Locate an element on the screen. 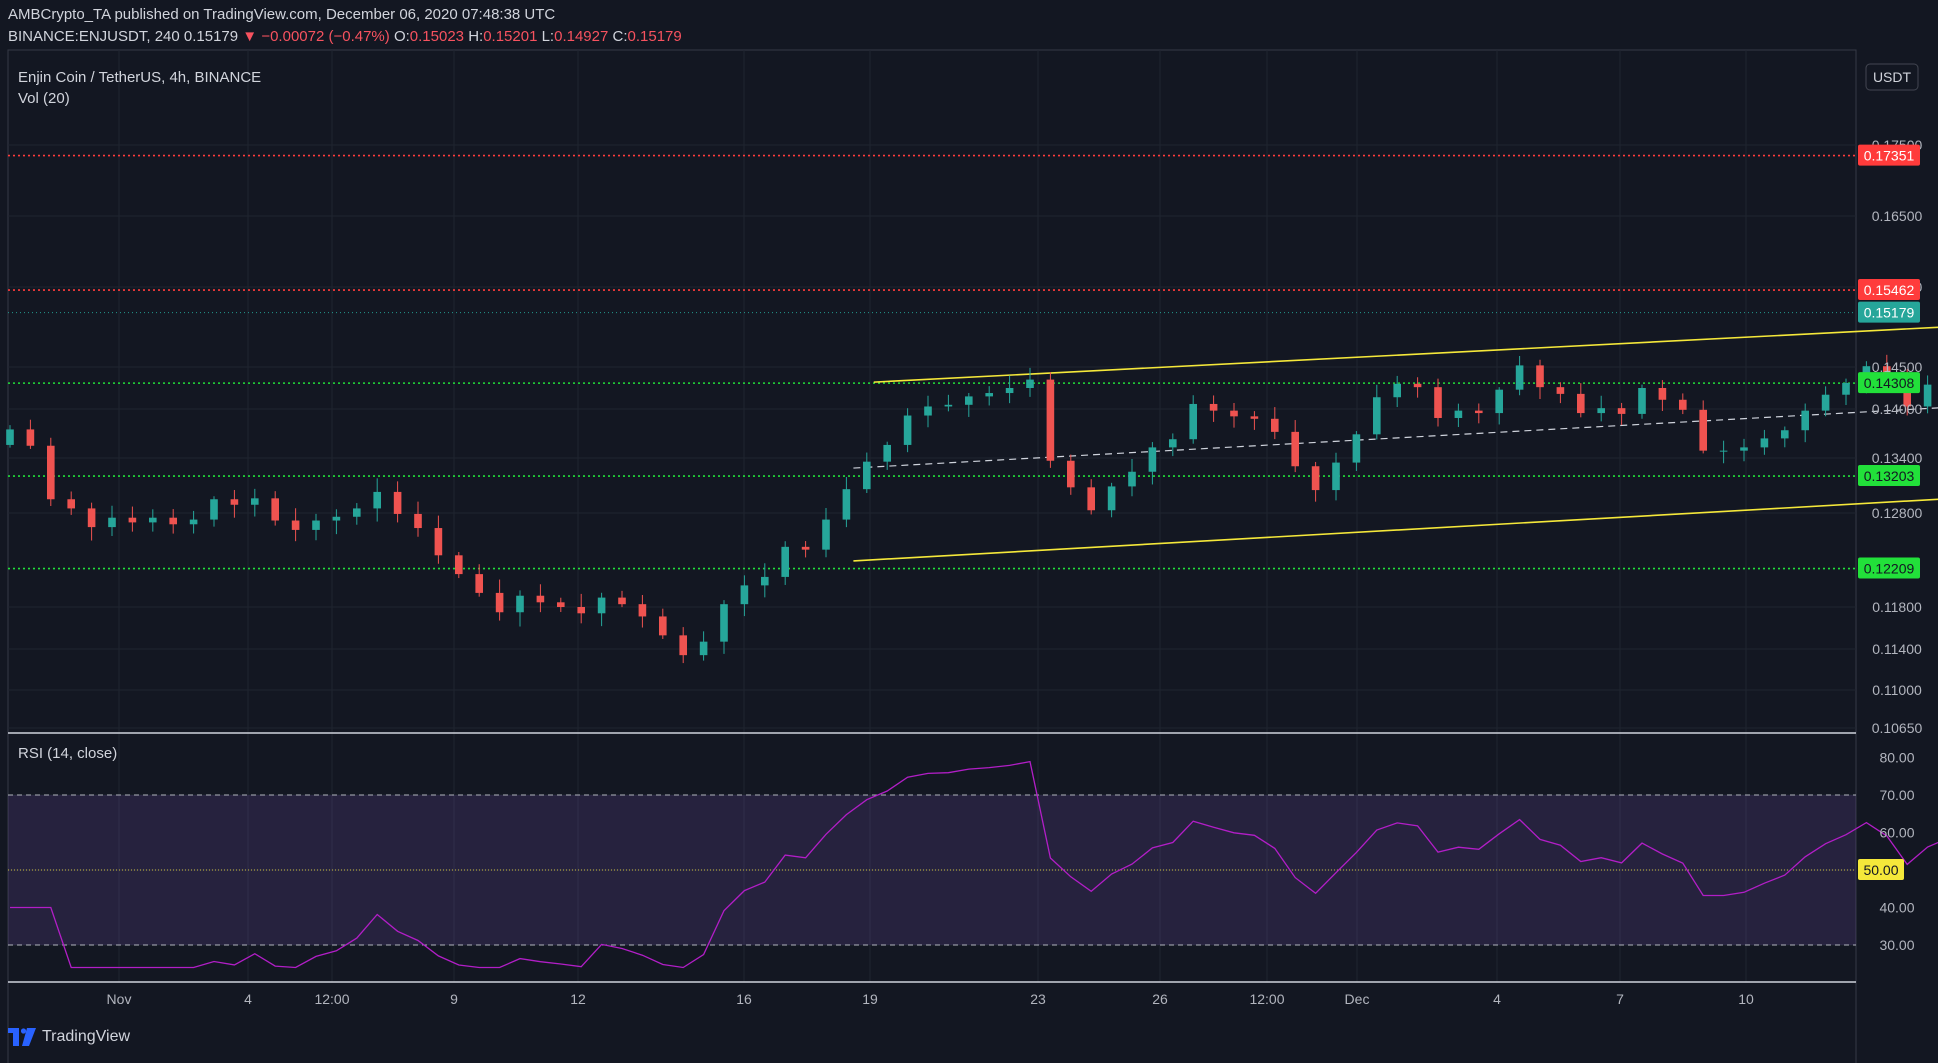 The height and width of the screenshot is (1063, 1938). price-tick-label: 0.13400 is located at coordinates (1897, 458).